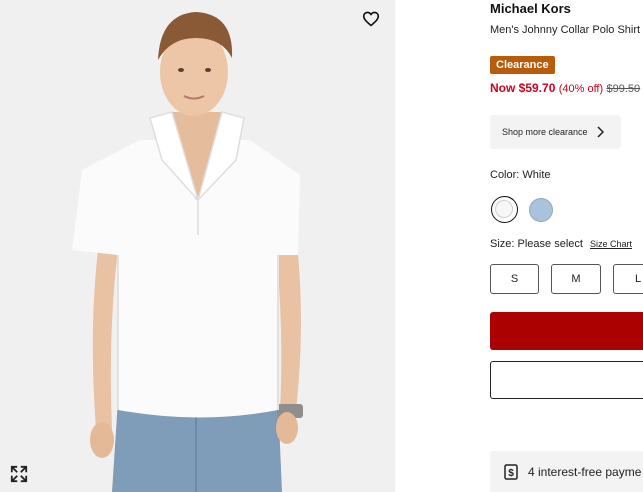  What do you see at coordinates (585, 471) in the screenshot?
I see `installments-text: 4 interest-free payme` at bounding box center [585, 471].